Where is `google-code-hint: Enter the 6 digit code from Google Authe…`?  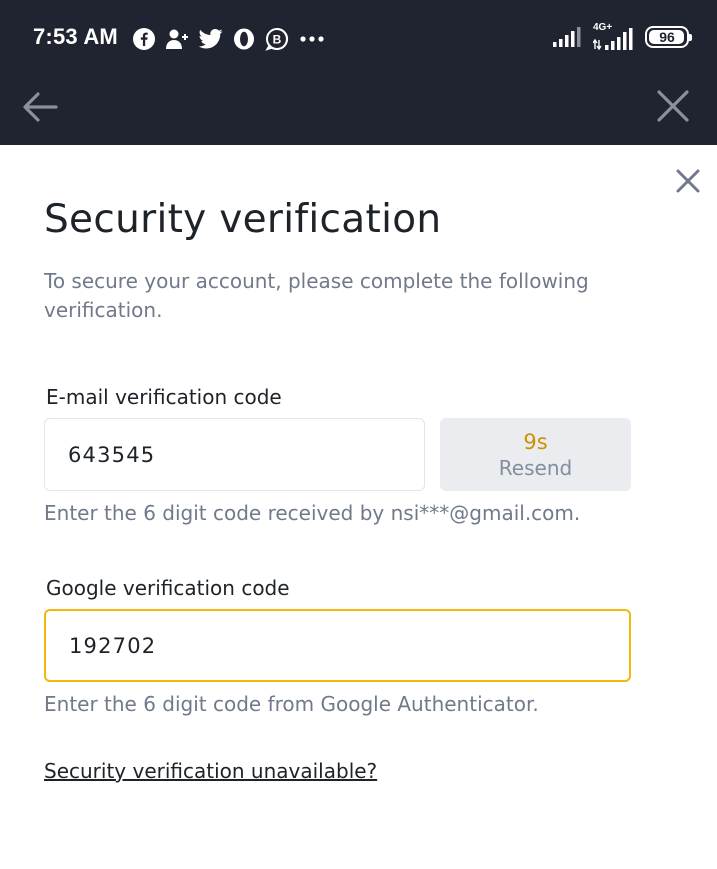
google-code-hint: Enter the 6 digit code from Google Authe… is located at coordinates (291, 704).